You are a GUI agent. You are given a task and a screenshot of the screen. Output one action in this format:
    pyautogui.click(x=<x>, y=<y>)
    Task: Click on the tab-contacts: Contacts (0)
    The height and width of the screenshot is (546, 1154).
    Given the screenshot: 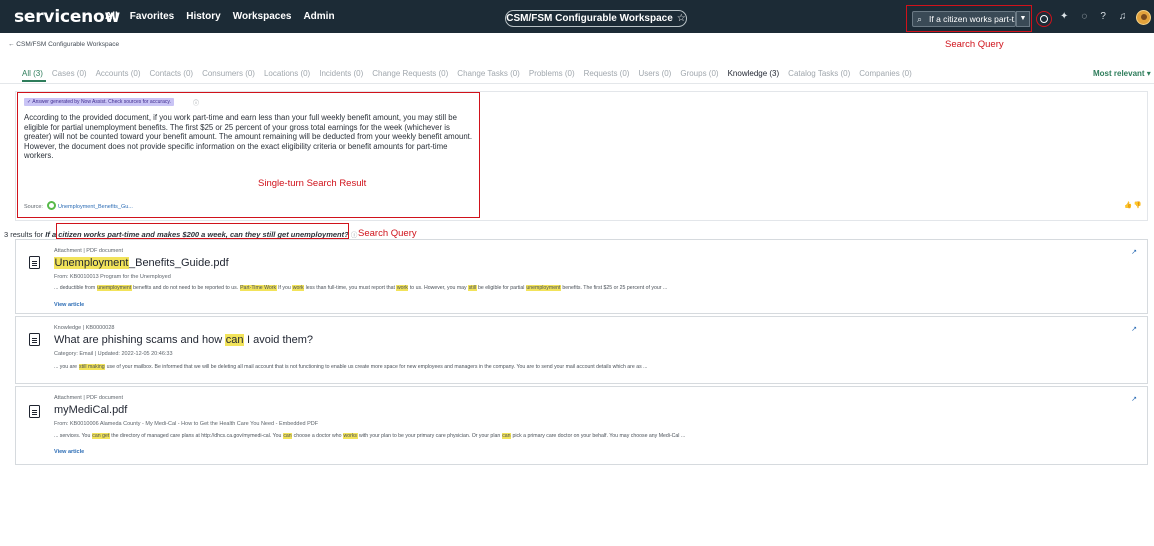 What is the action you would take?
    pyautogui.click(x=171, y=73)
    